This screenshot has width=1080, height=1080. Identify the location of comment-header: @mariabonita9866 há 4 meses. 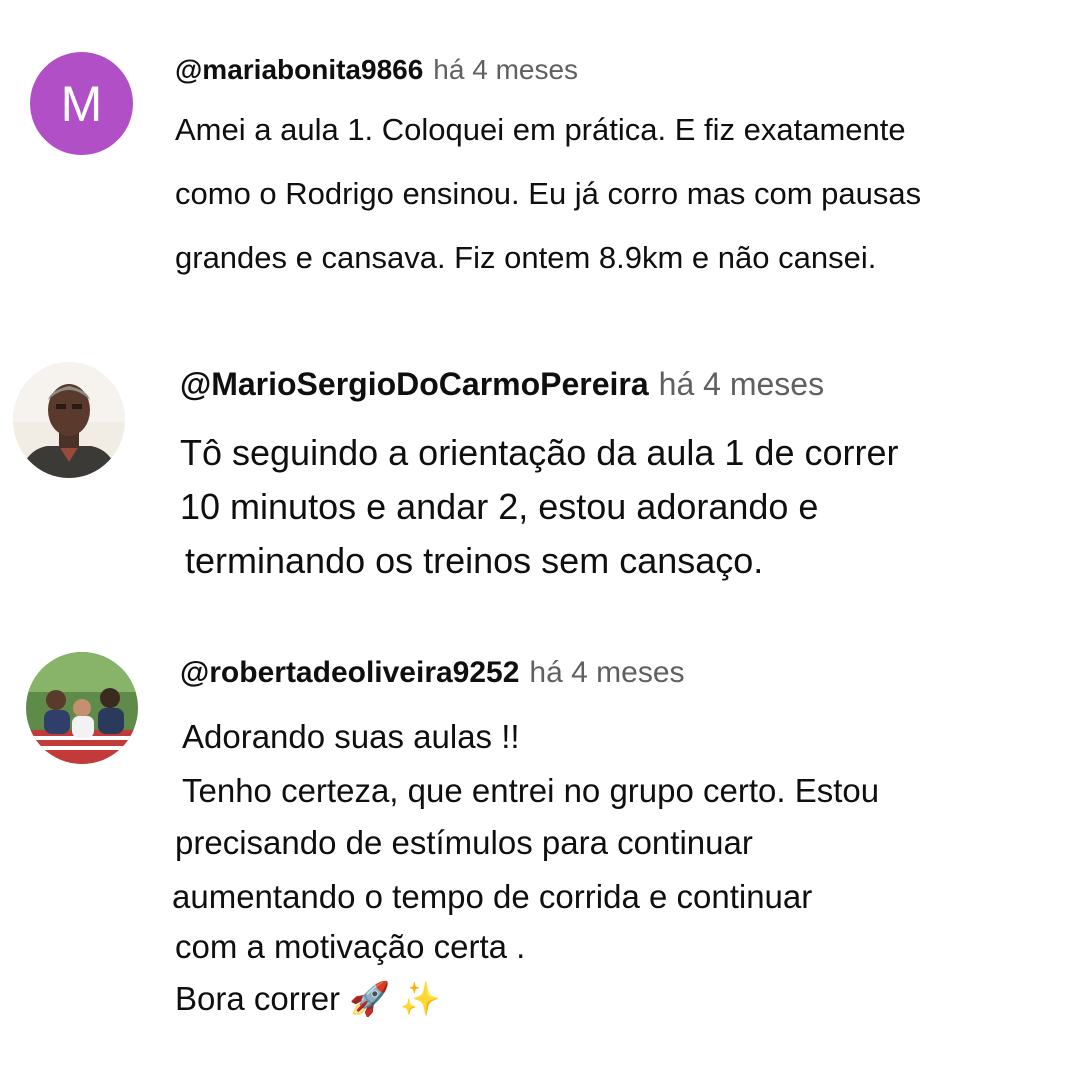
(376, 70).